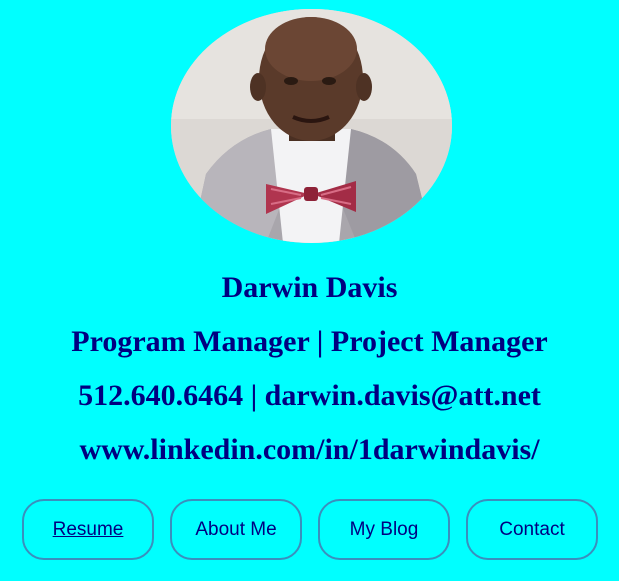 This screenshot has height=581, width=619. What do you see at coordinates (532, 529) in the screenshot?
I see `contact-button: Contact` at bounding box center [532, 529].